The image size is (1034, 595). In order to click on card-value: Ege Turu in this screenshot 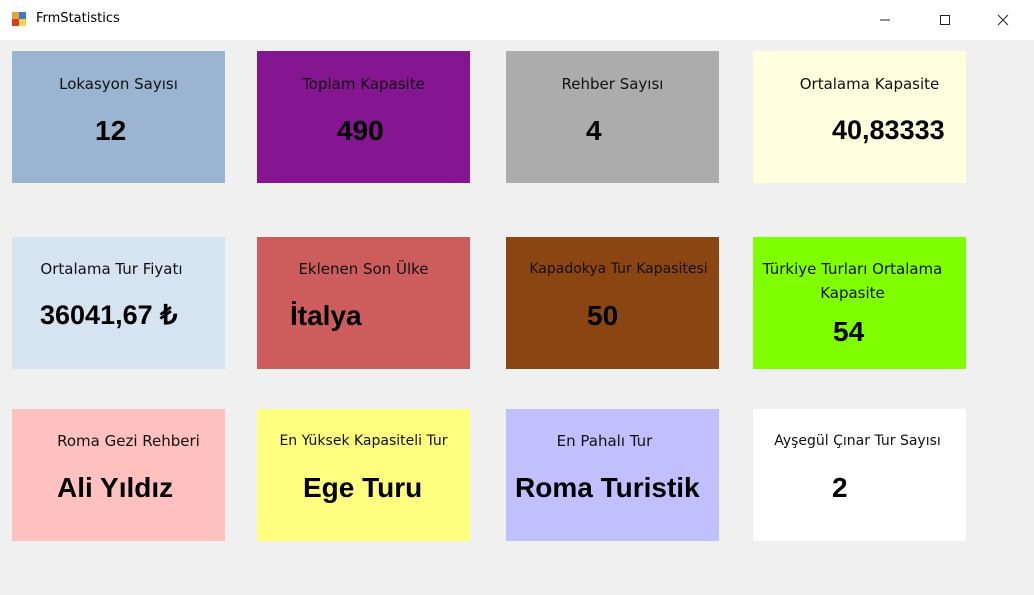, I will do `click(363, 487)`.